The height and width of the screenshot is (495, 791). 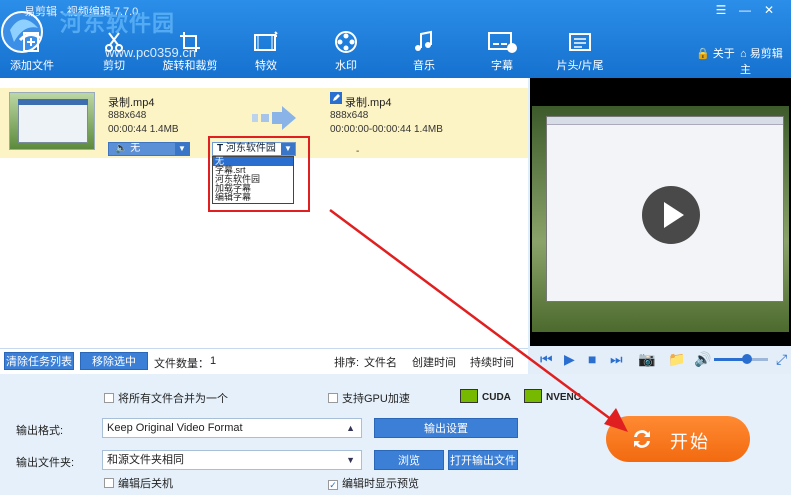 I want to click on output-dash: -, so click(x=358, y=151).